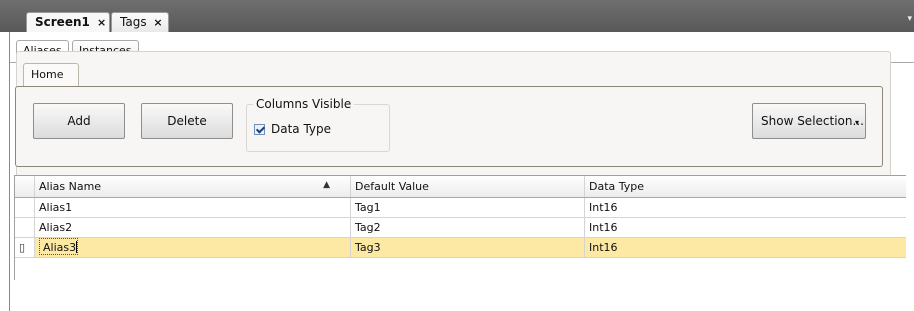 The height and width of the screenshot is (311, 914). Describe the element at coordinates (133, 22) in the screenshot. I see `tab-tags-label: Tags` at that location.